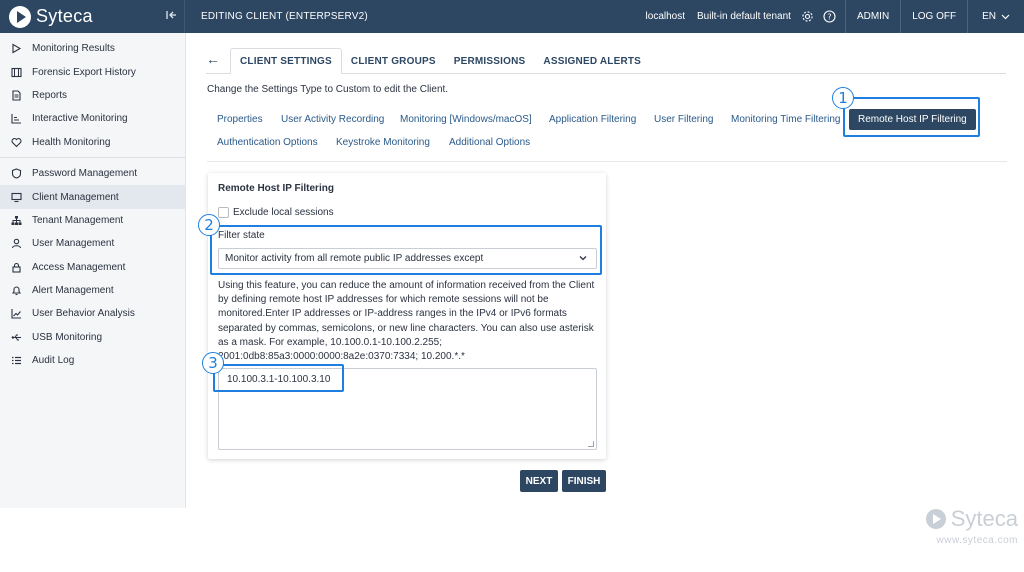 The width and height of the screenshot is (1024, 572). What do you see at coordinates (64, 16) in the screenshot?
I see `brand-name: Syteca` at bounding box center [64, 16].